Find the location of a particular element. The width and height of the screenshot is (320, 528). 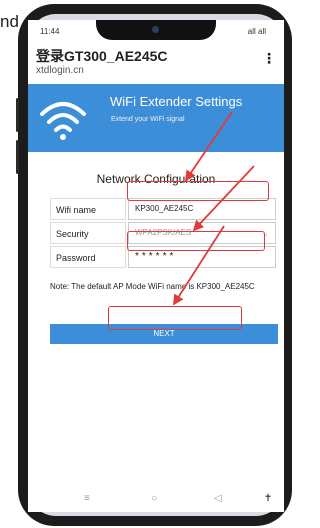

notch is located at coordinates (156, 30).